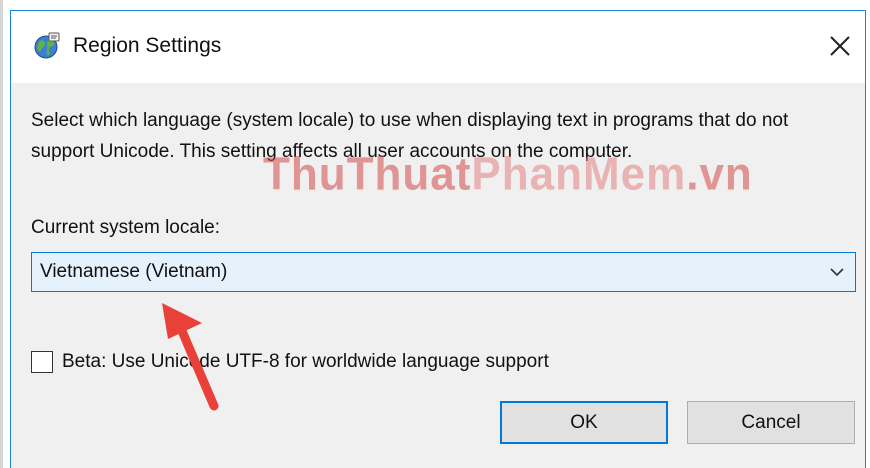 This screenshot has height=468, width=870. Describe the element at coordinates (719, 174) in the screenshot. I see `watermark-part-3: .vn` at that location.